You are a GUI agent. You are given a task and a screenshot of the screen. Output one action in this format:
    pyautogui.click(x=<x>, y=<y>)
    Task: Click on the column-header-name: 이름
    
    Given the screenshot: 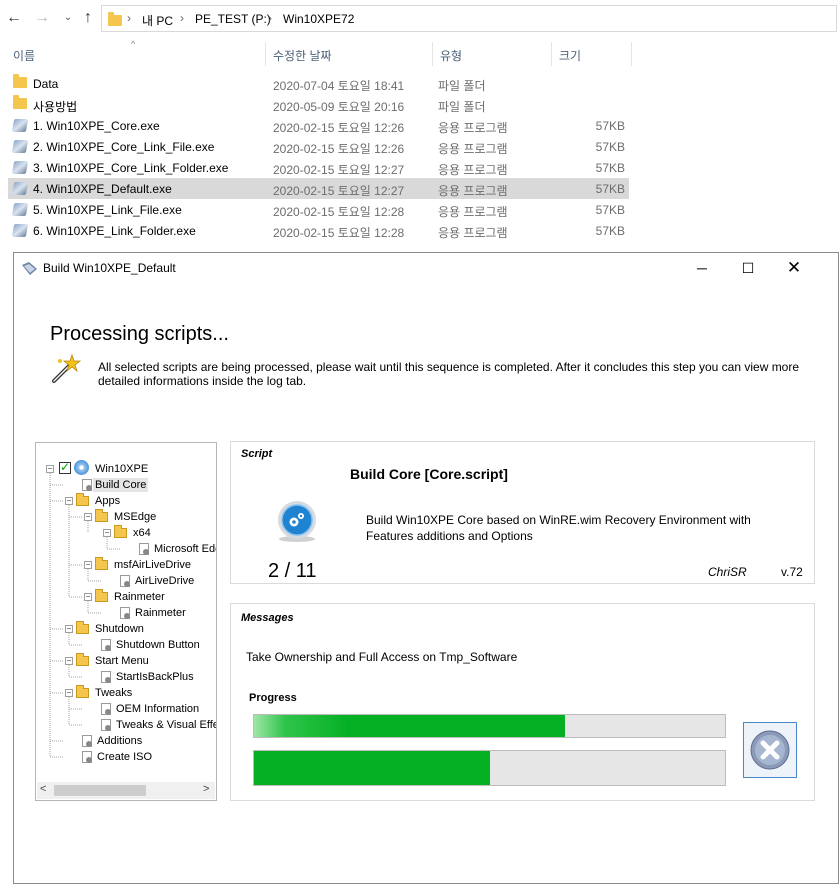 What is the action you would take?
    pyautogui.click(x=24, y=55)
    